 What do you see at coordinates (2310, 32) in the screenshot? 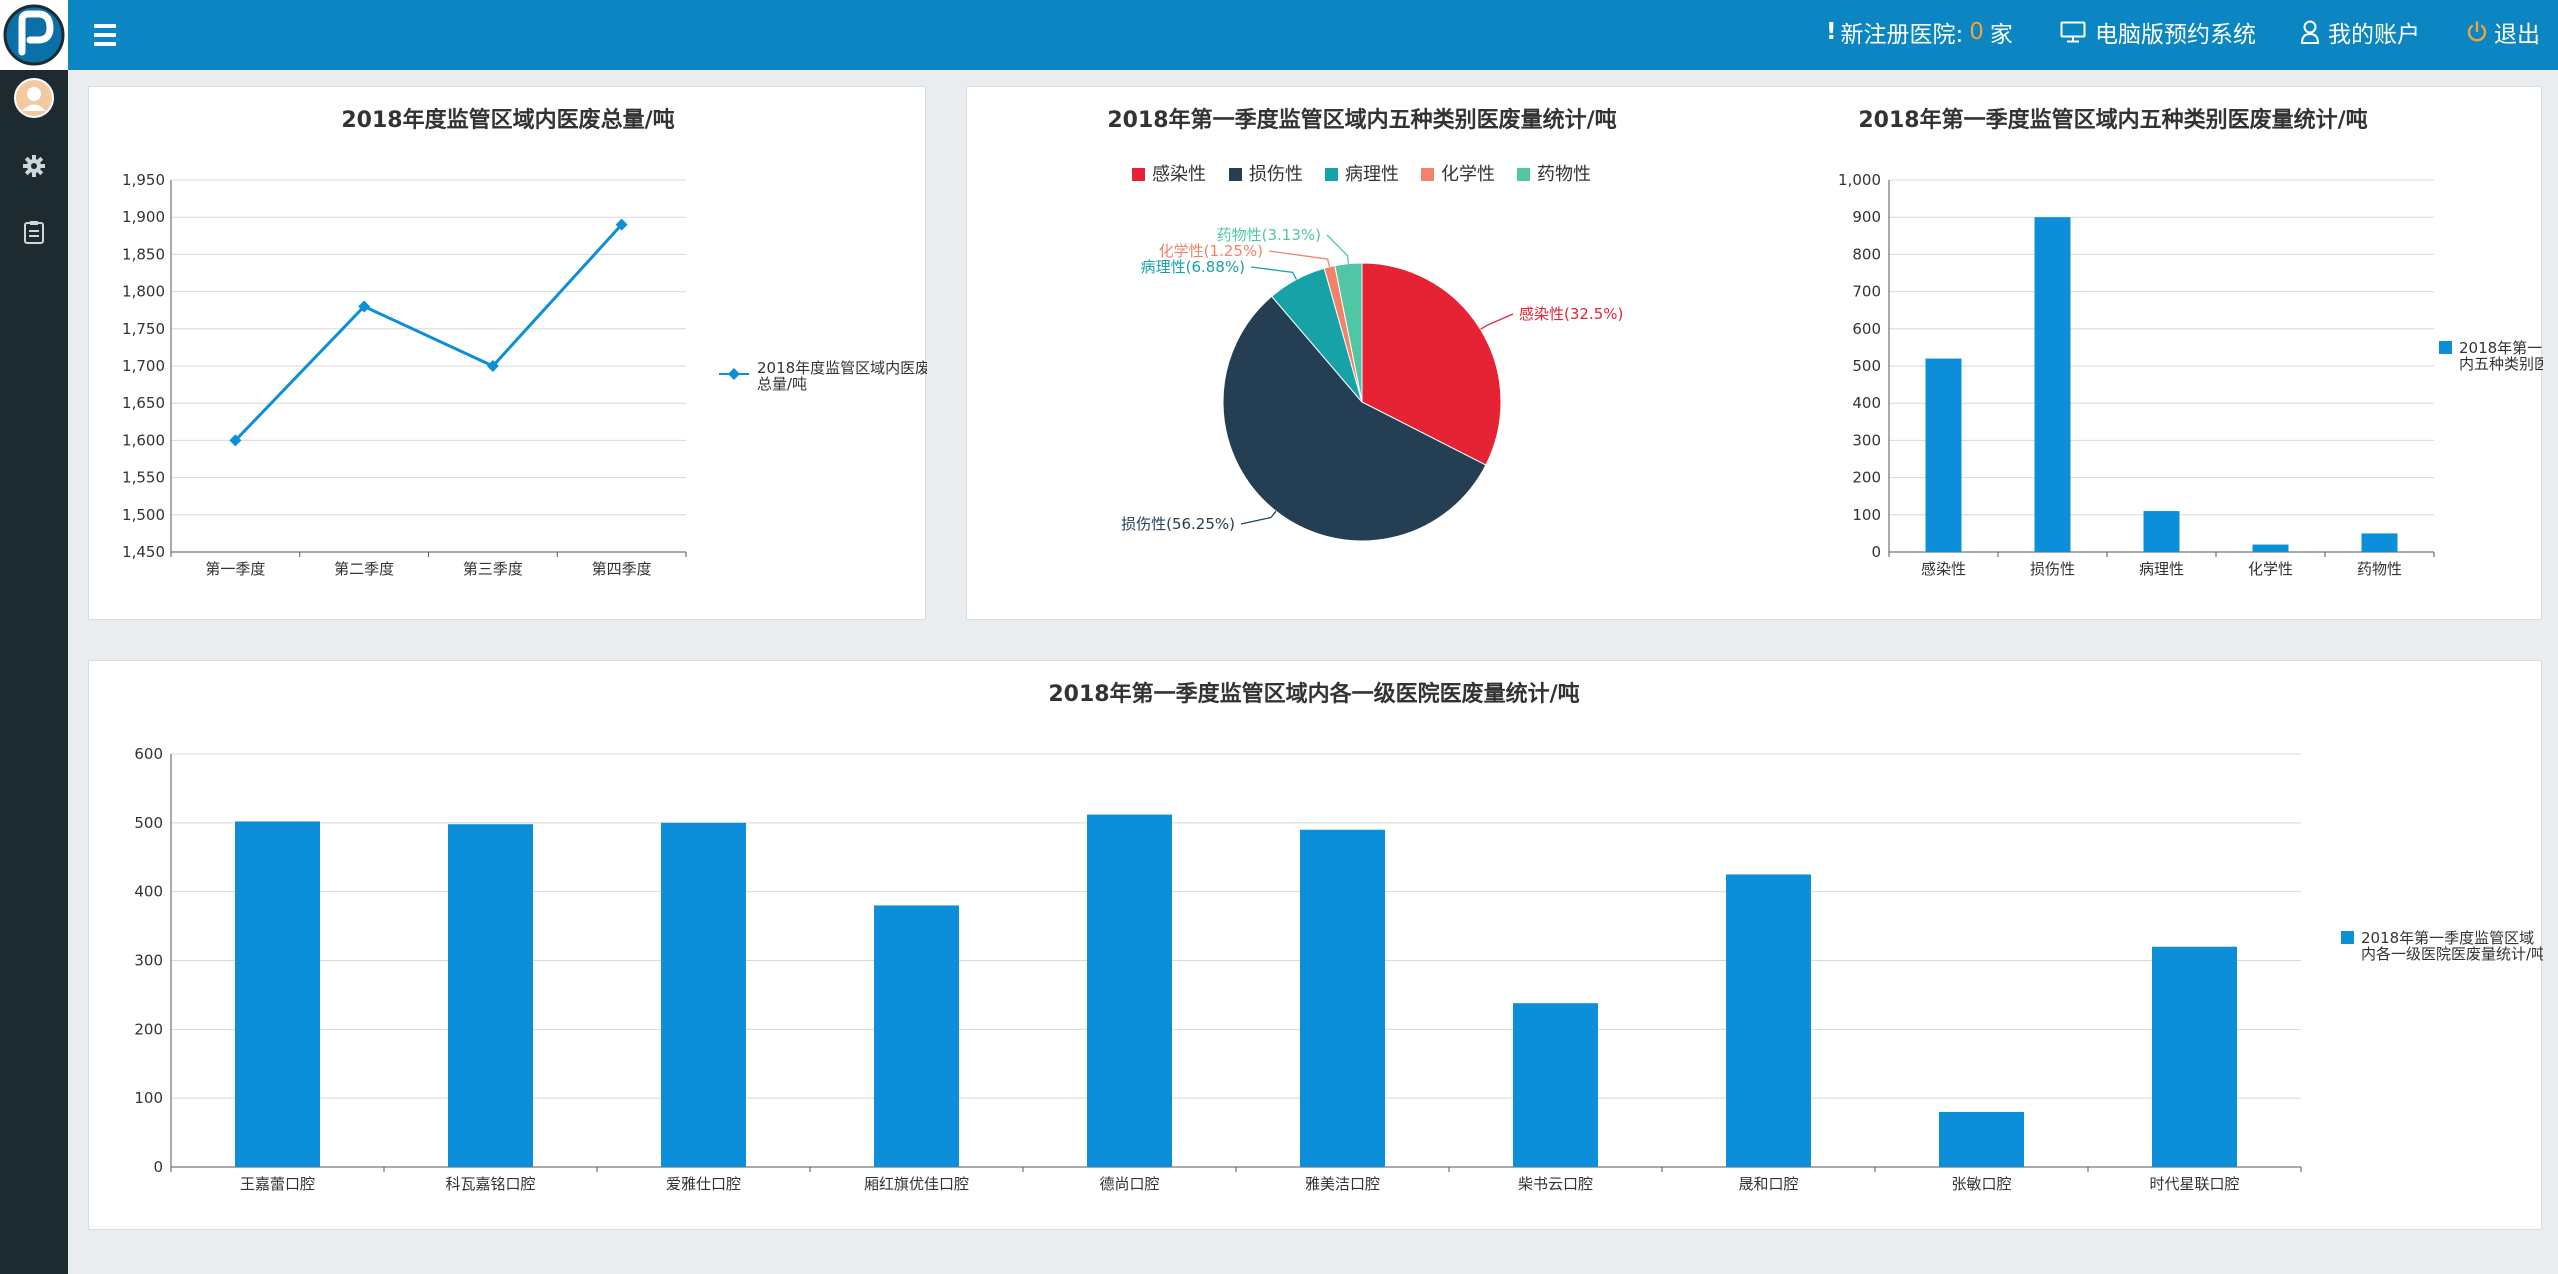
I see `user-icon` at bounding box center [2310, 32].